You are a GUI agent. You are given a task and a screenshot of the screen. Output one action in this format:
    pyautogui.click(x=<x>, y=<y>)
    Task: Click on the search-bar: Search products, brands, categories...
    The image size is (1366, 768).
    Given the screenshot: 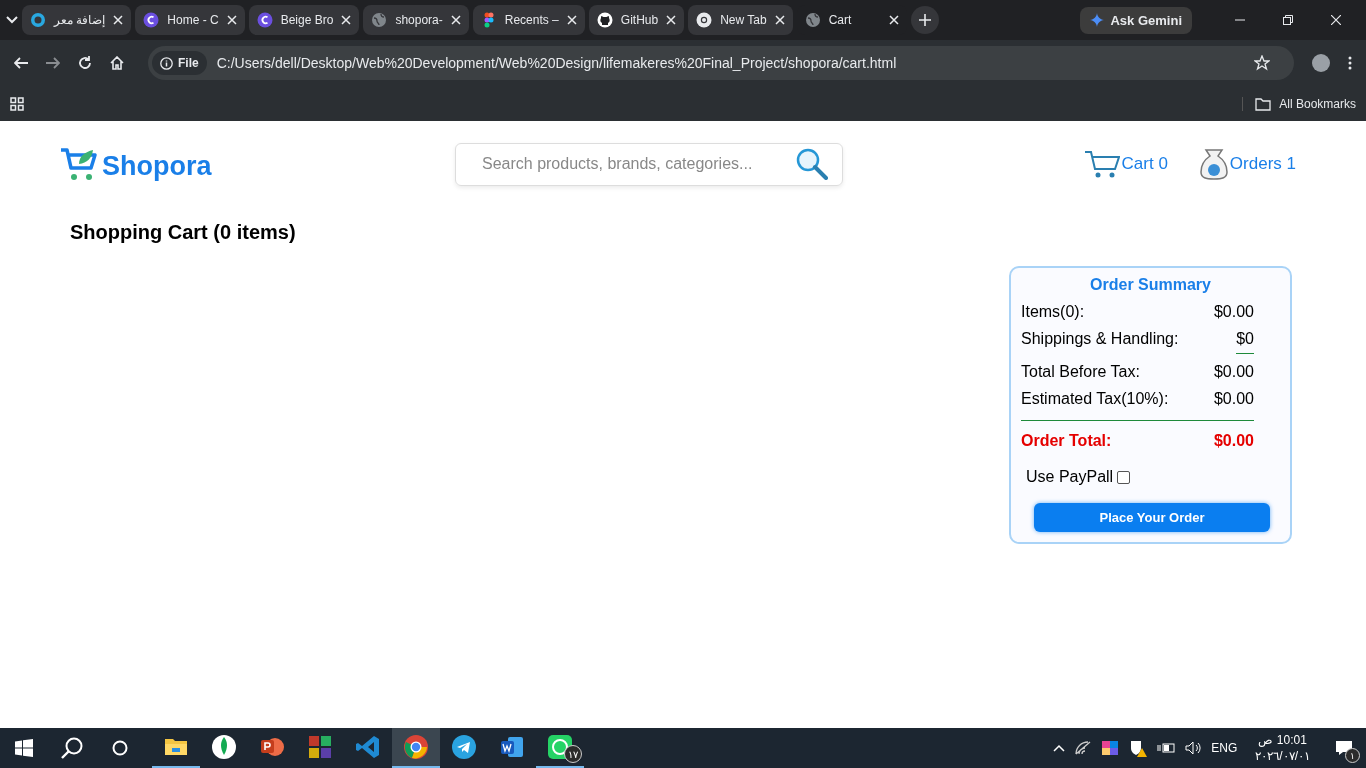 What is the action you would take?
    pyautogui.click(x=649, y=164)
    